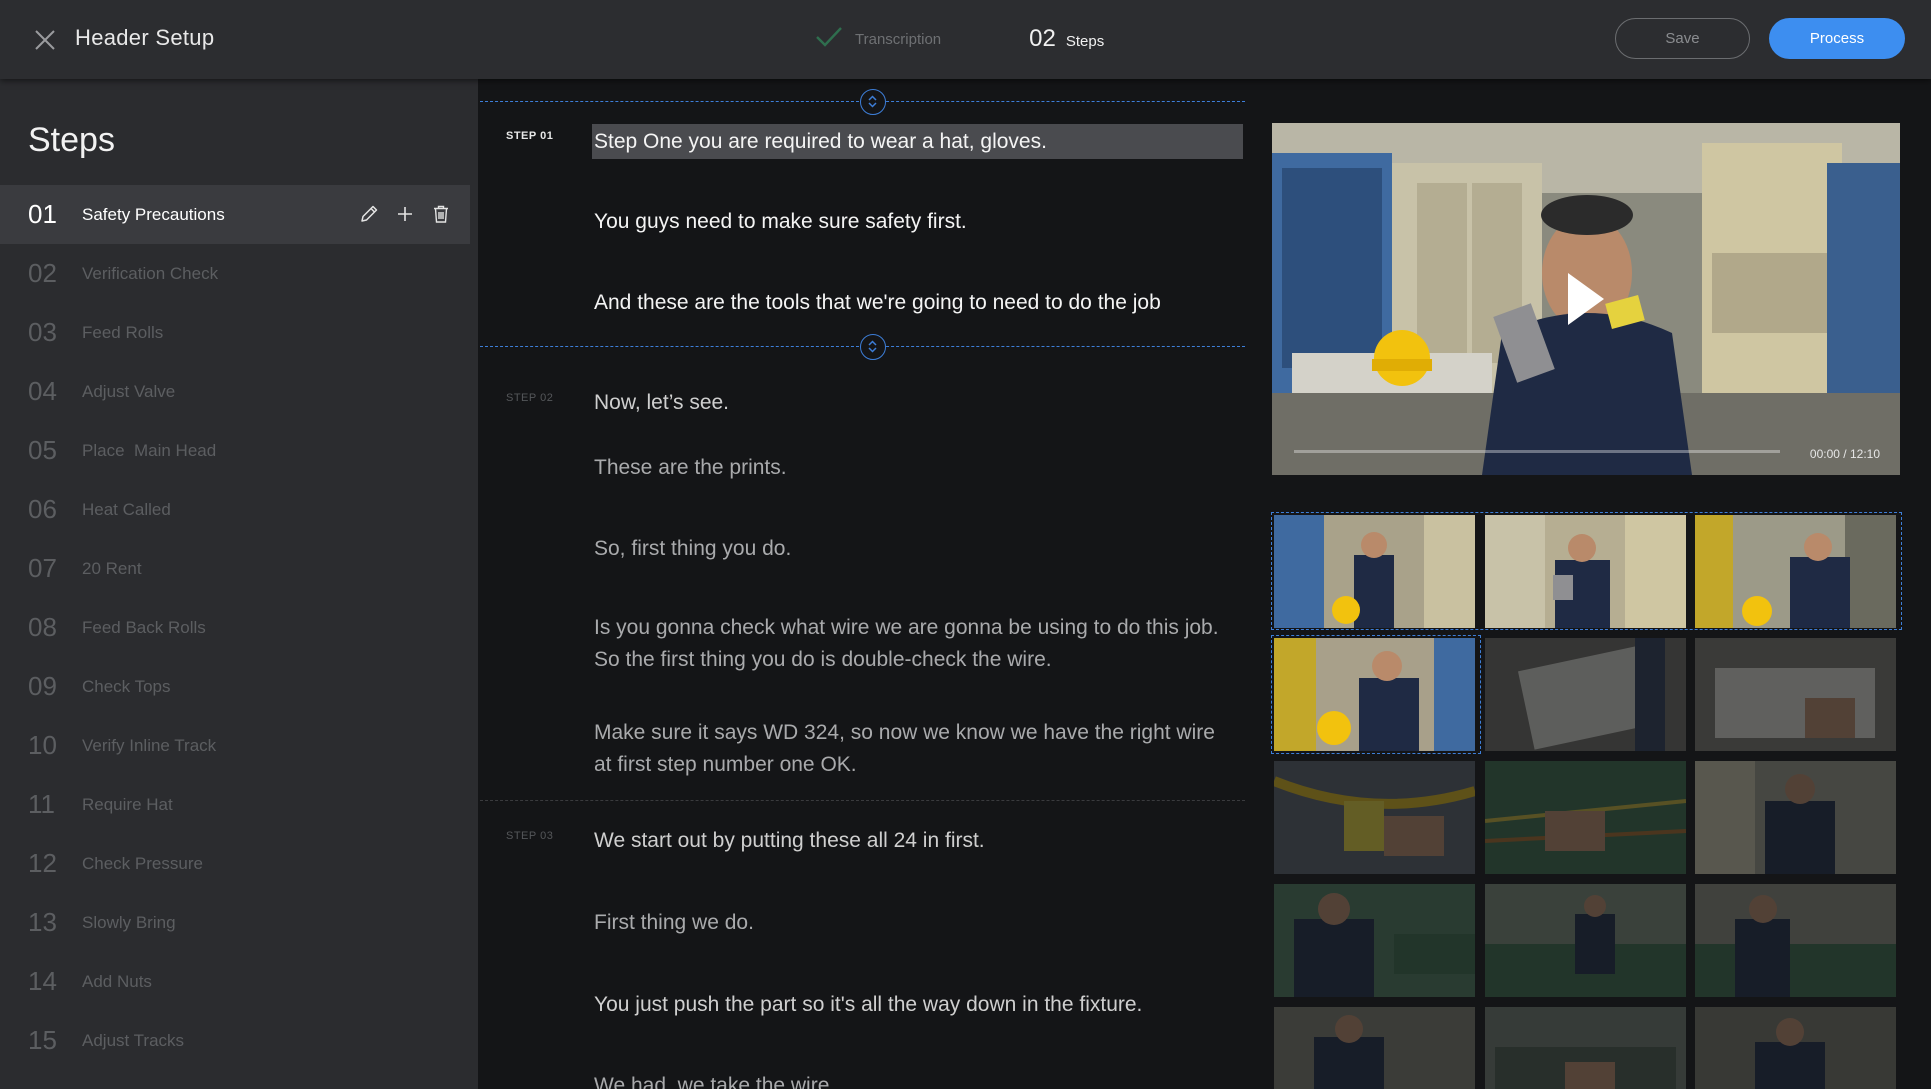 The width and height of the screenshot is (1931, 1089). Describe the element at coordinates (1537, 451) in the screenshot. I see `video-progress-bar` at that location.